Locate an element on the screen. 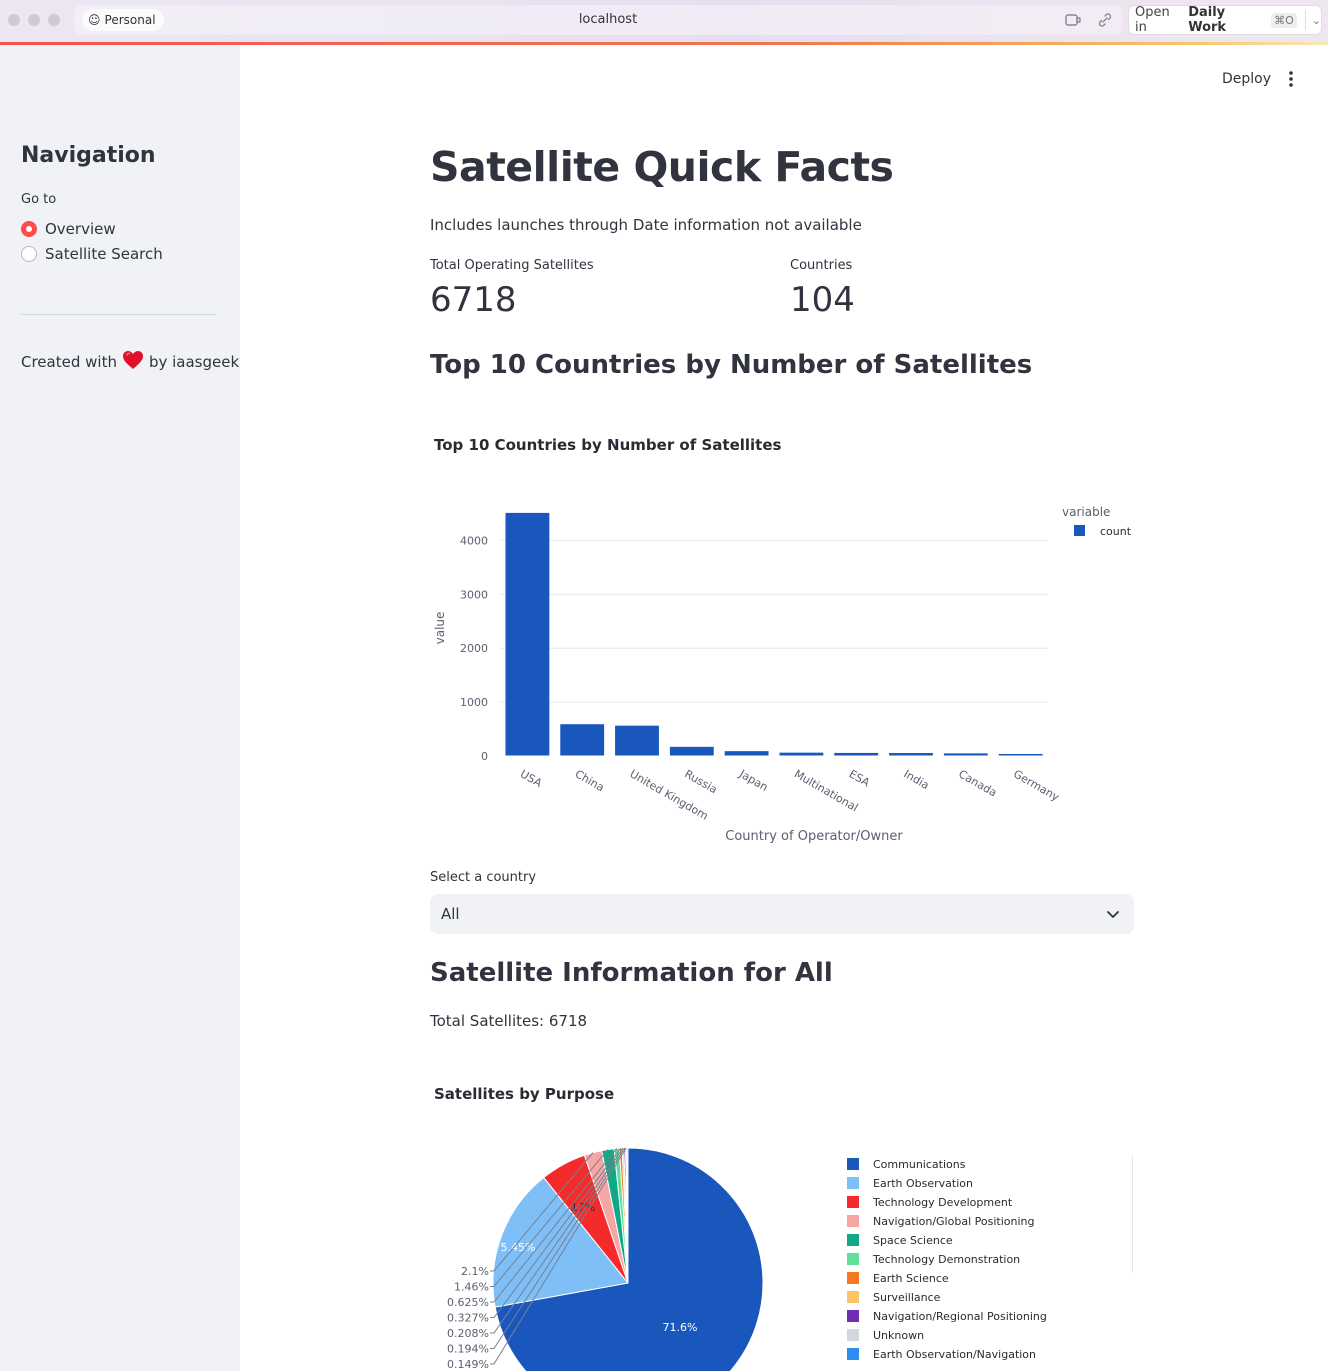  legend-swatch-earth-observation is located at coordinates (853, 1183).